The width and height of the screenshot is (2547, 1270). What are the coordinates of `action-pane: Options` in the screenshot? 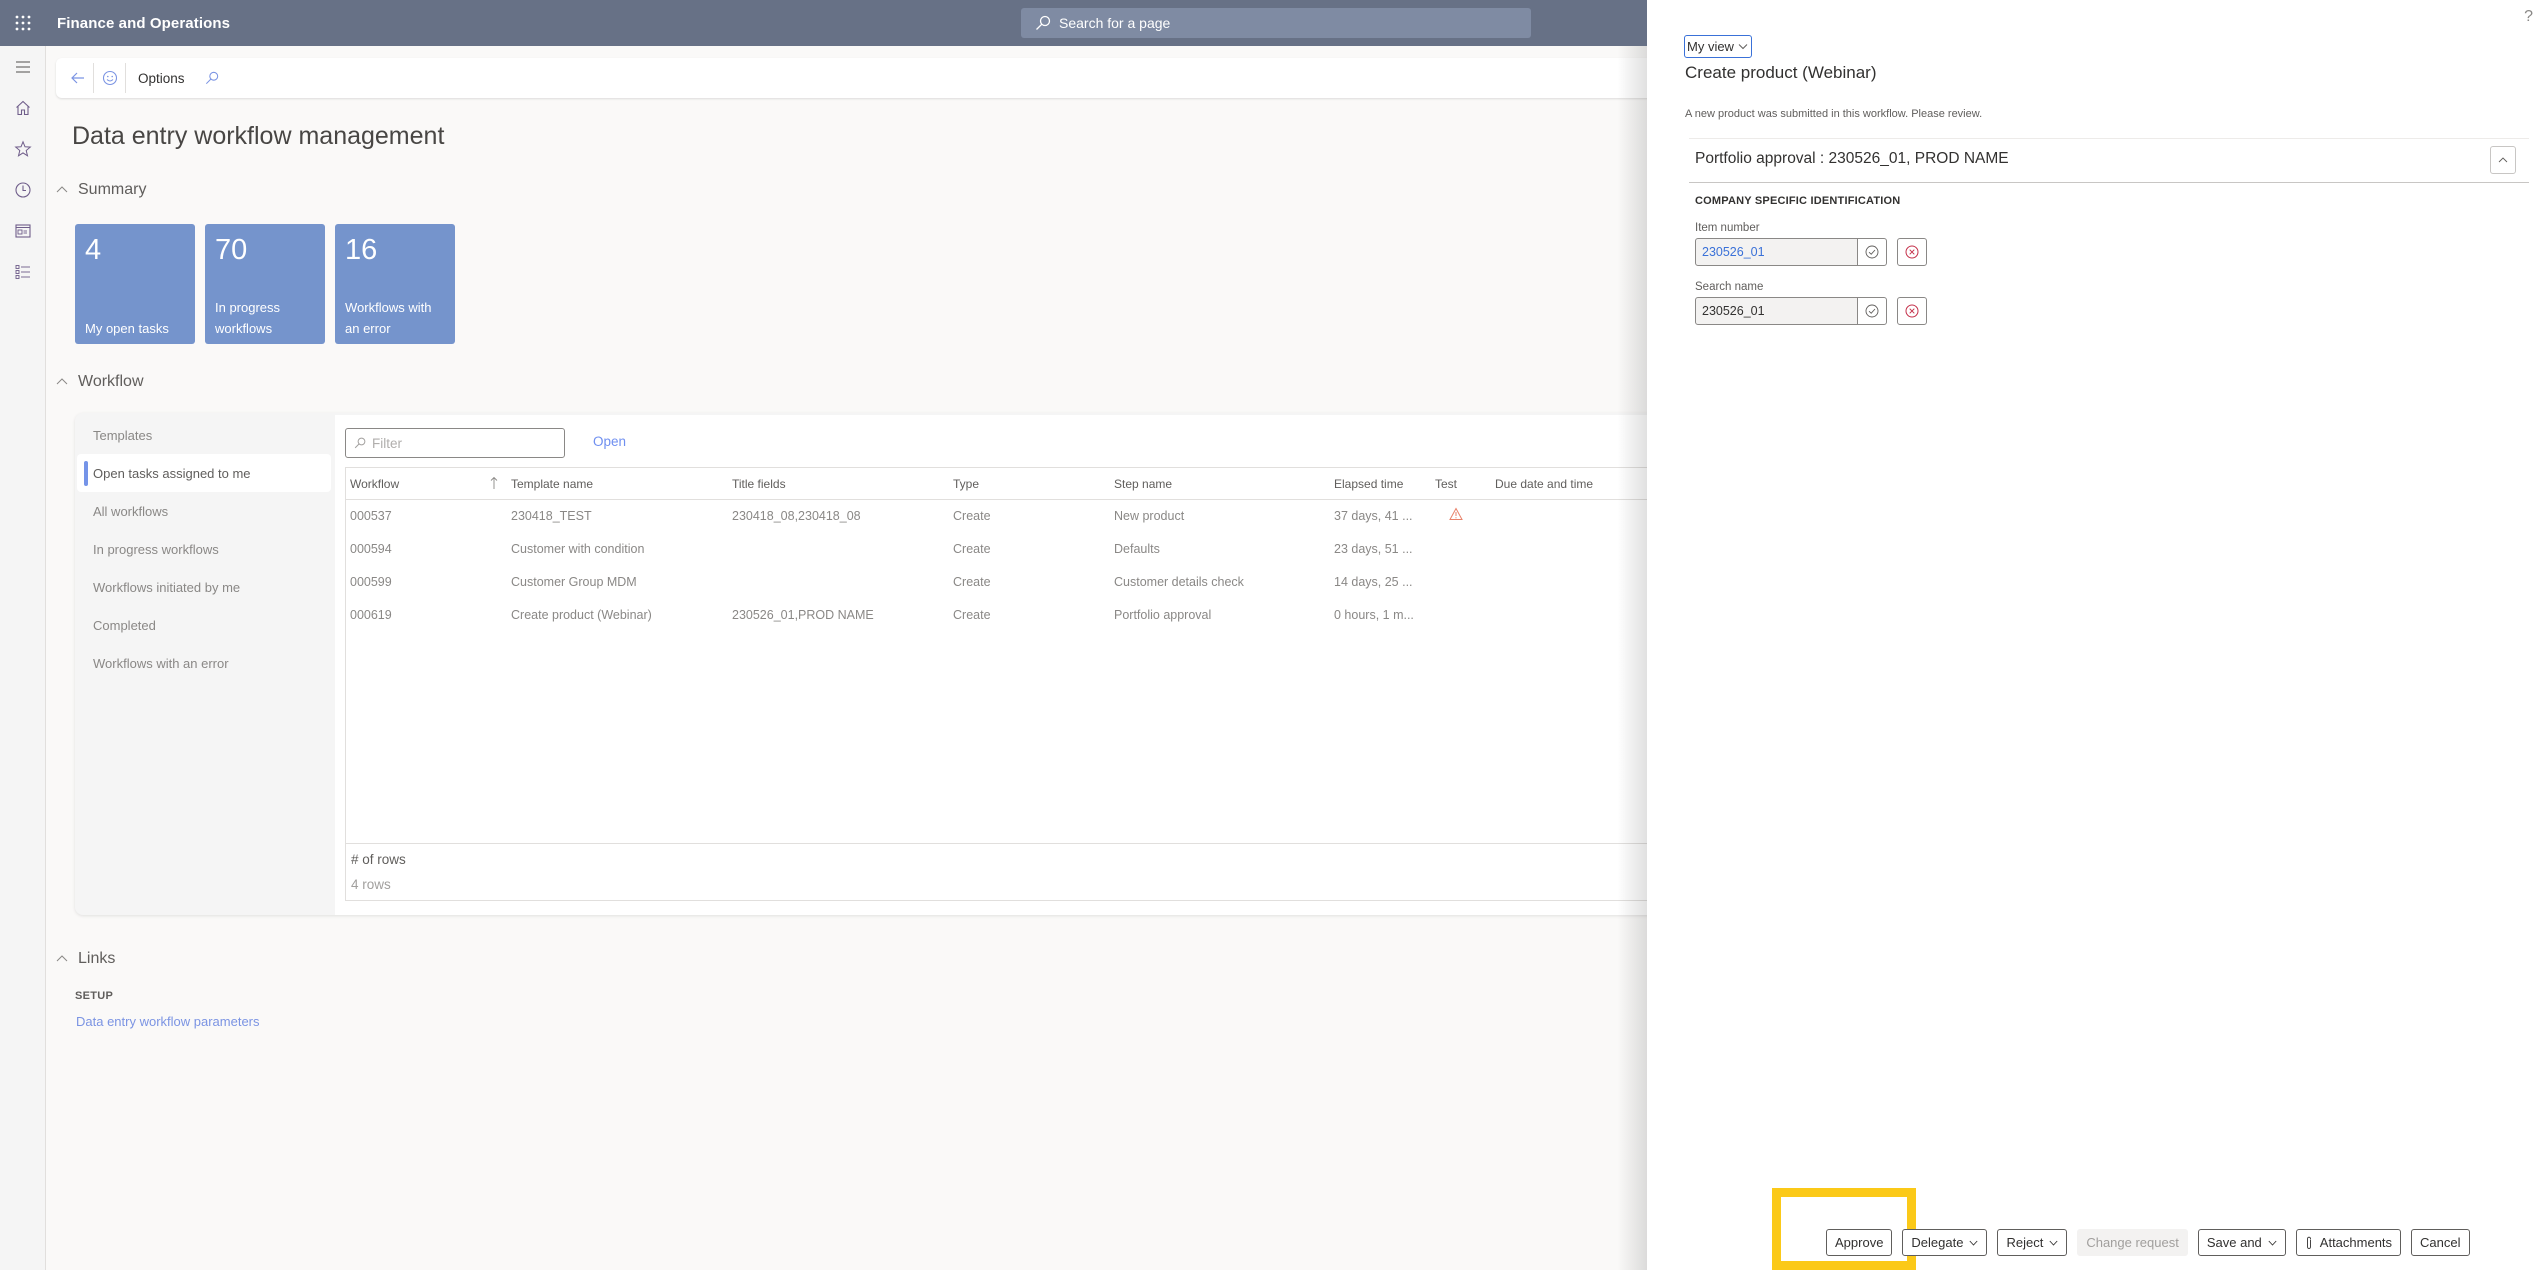 It's located at (861, 78).